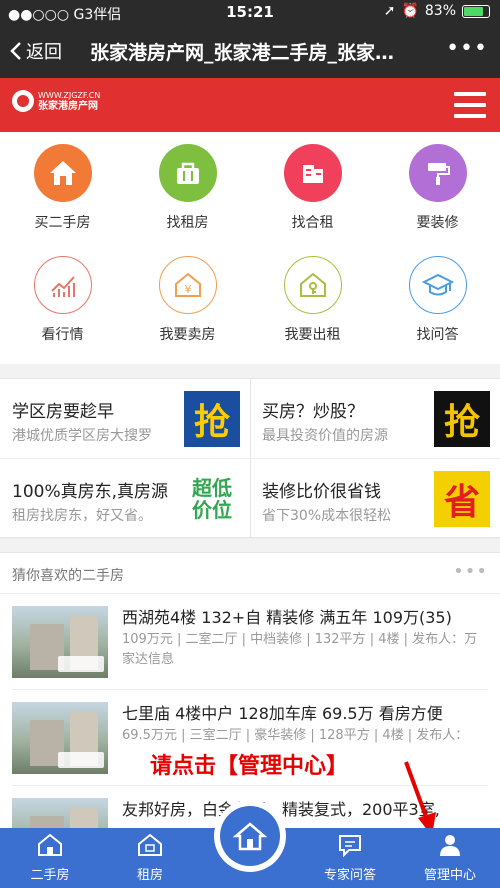 This screenshot has height=888, width=500. Describe the element at coordinates (470, 105) in the screenshot. I see `hamburger-menu-icon` at that location.